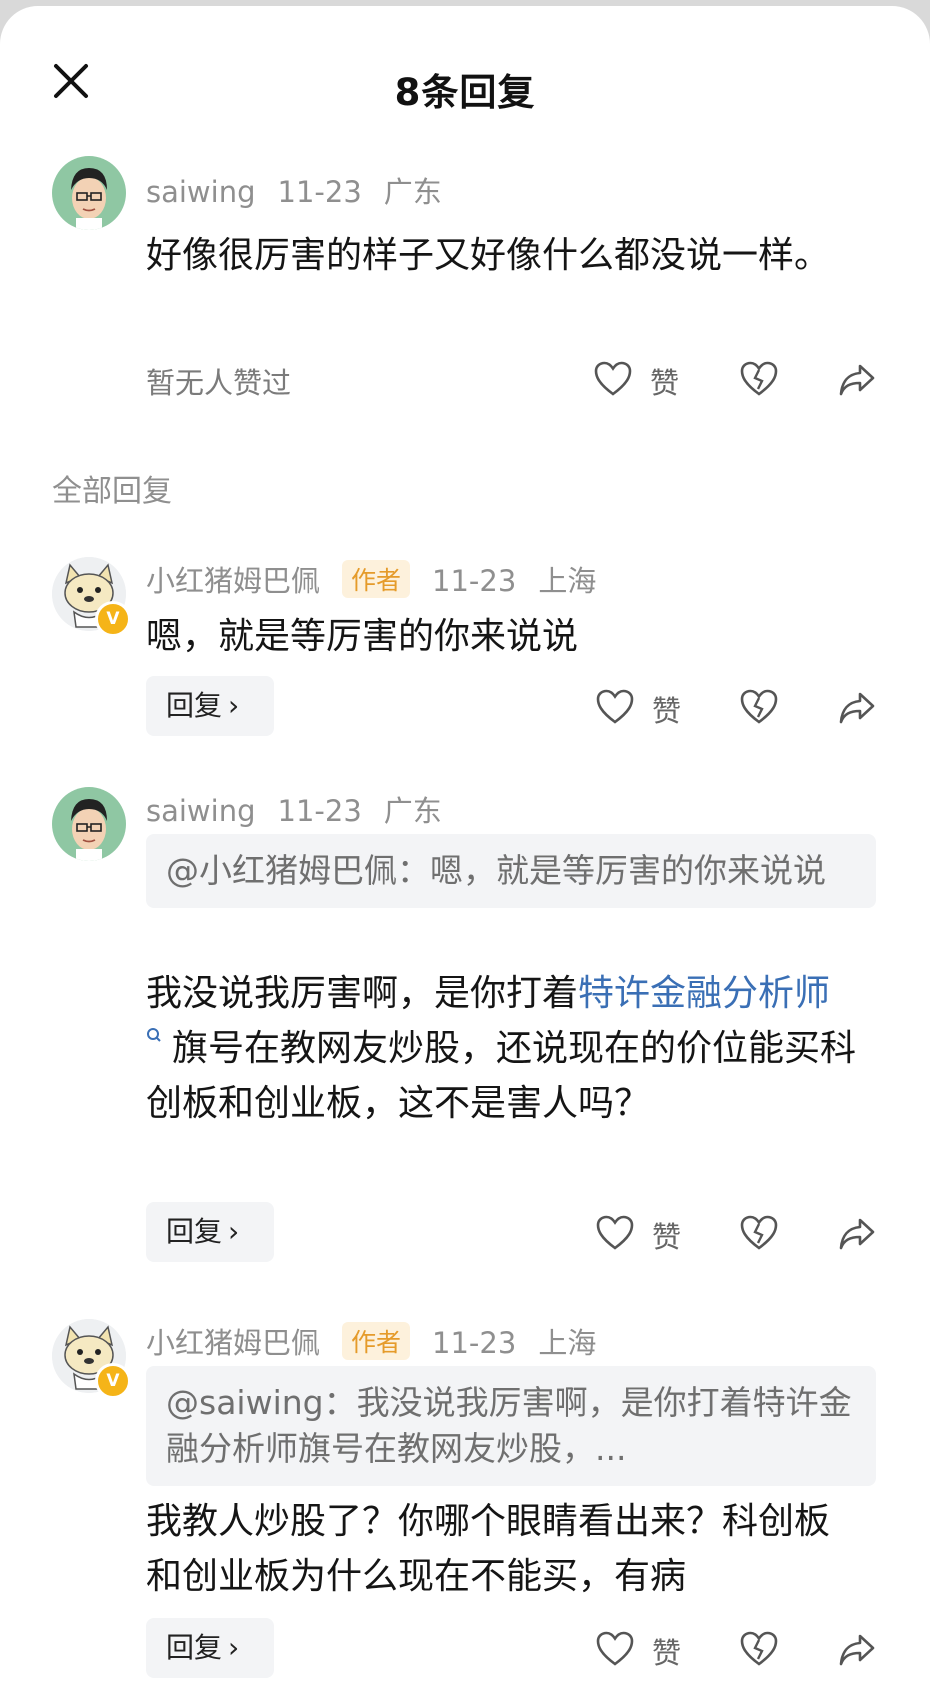  What do you see at coordinates (319, 192) in the screenshot?
I see `comment-date: 11-23` at bounding box center [319, 192].